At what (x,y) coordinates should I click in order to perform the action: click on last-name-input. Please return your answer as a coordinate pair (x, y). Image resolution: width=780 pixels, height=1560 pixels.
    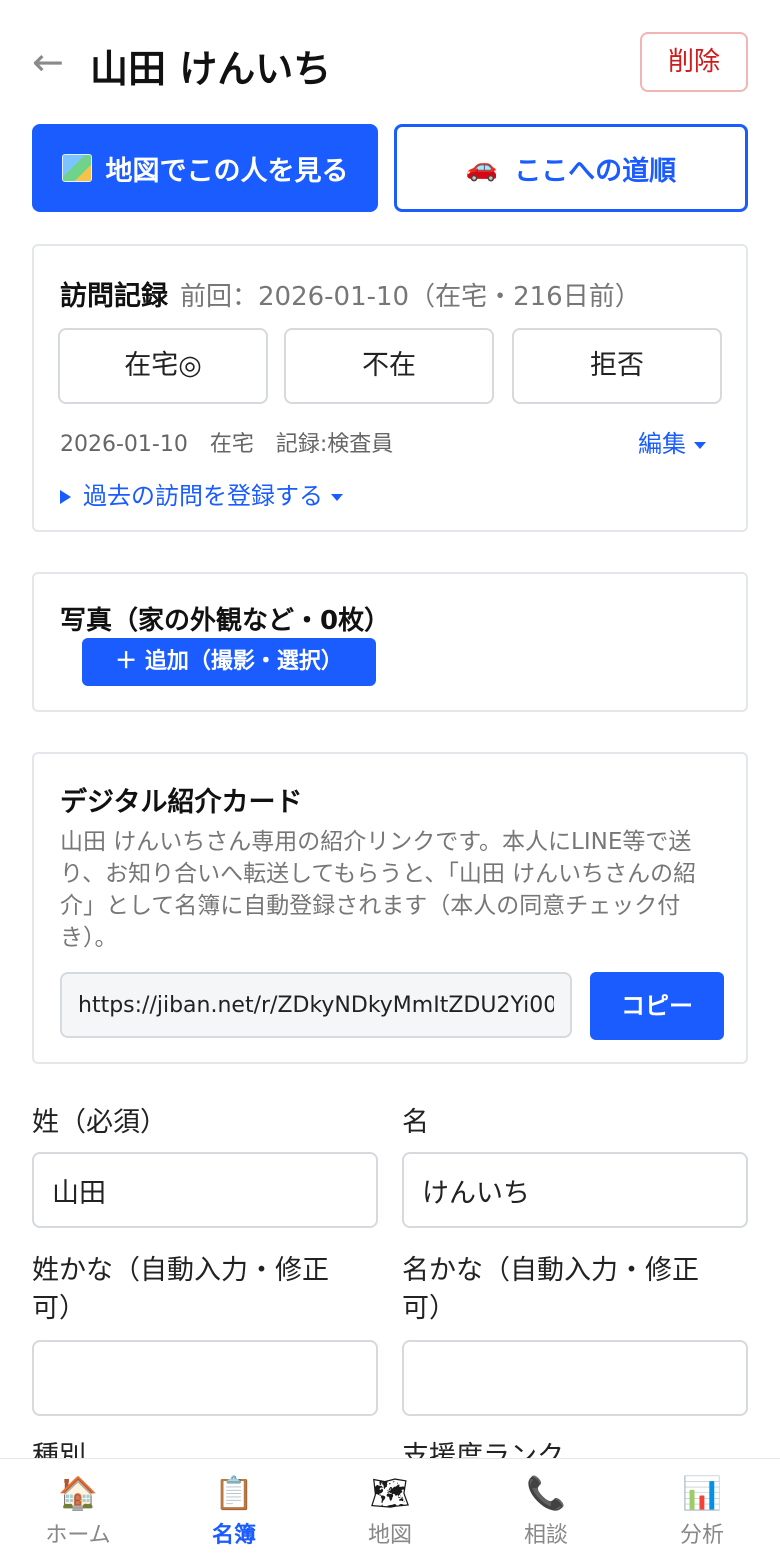
    Looking at the image, I should click on (205, 1190).